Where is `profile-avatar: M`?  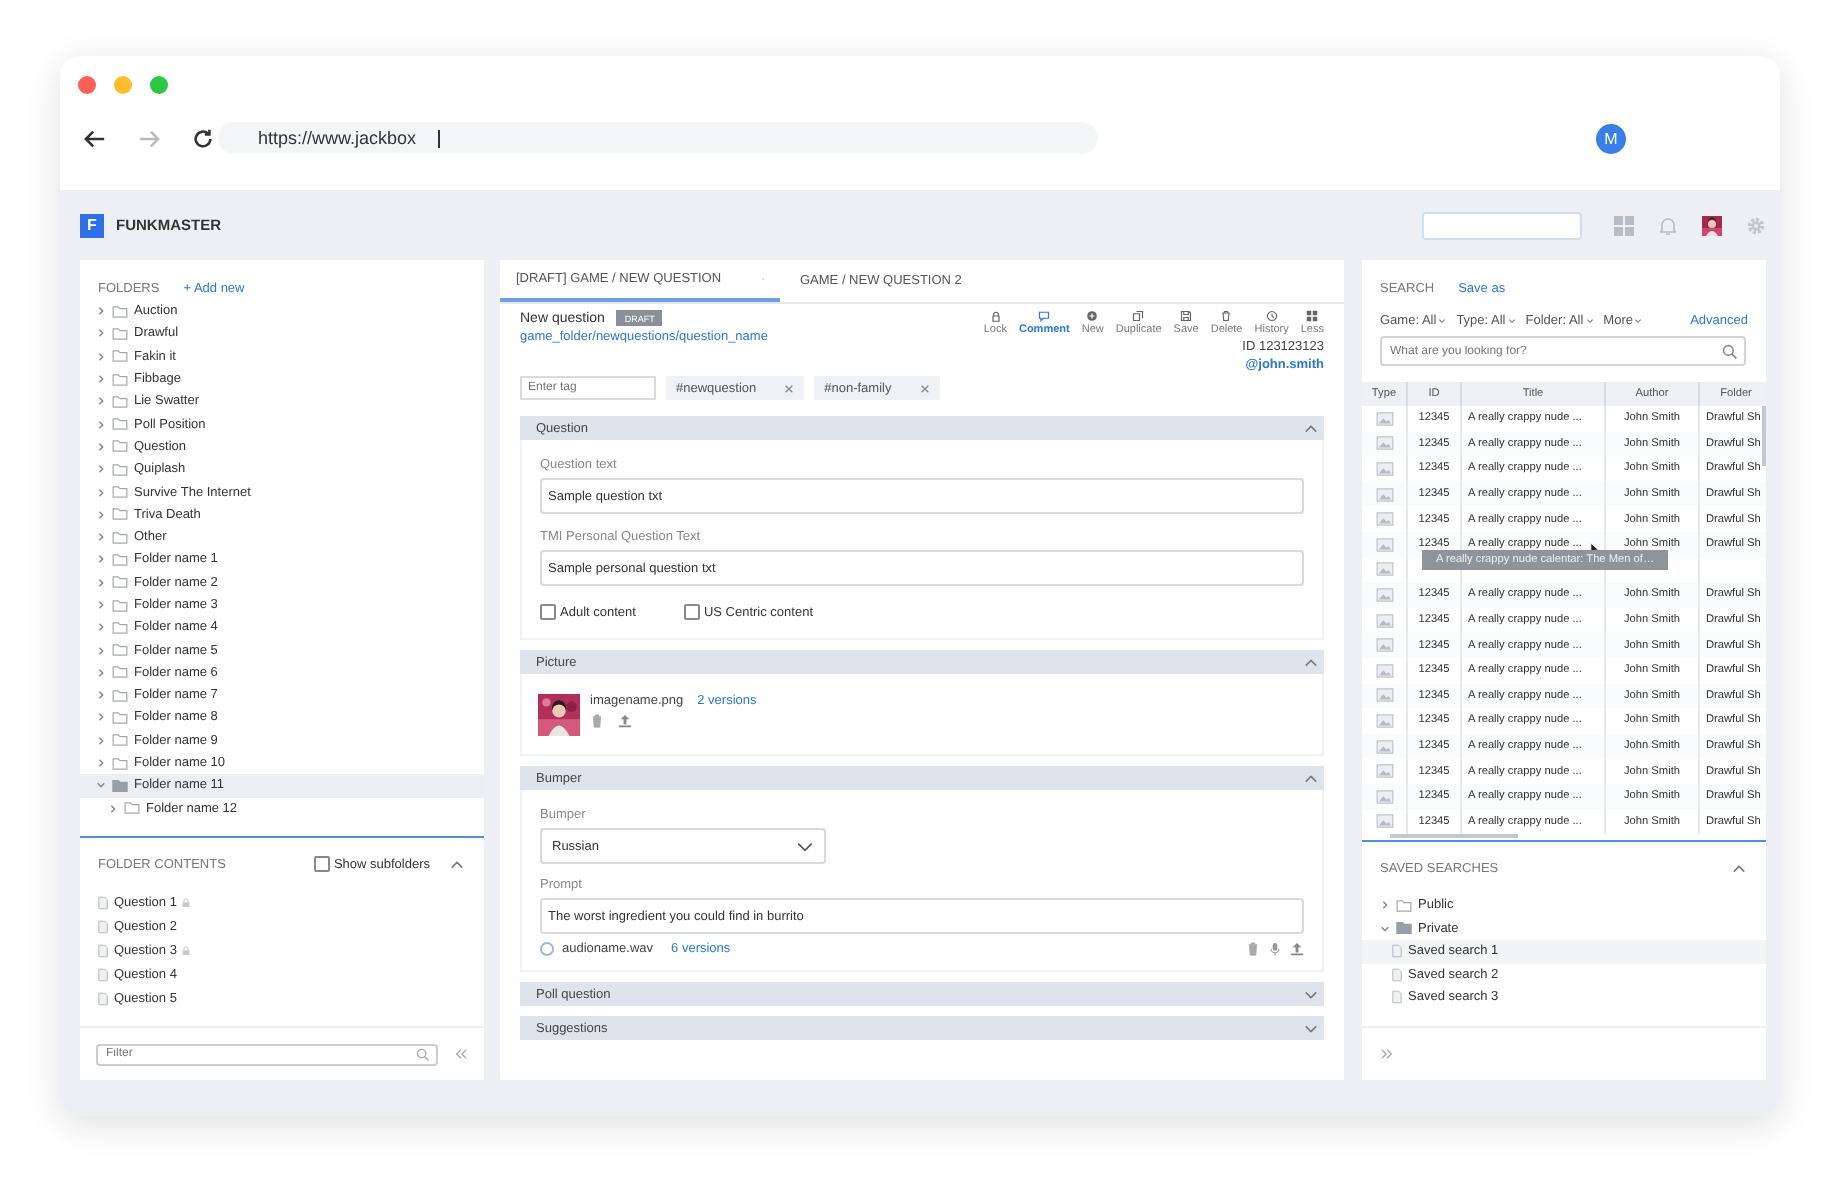
profile-avatar: M is located at coordinates (1611, 138).